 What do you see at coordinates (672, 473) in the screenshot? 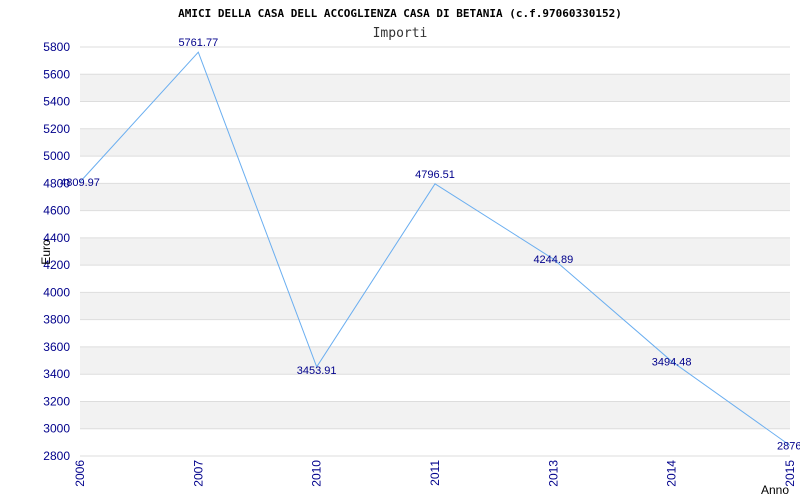
I see `x-tick-label: 2014` at bounding box center [672, 473].